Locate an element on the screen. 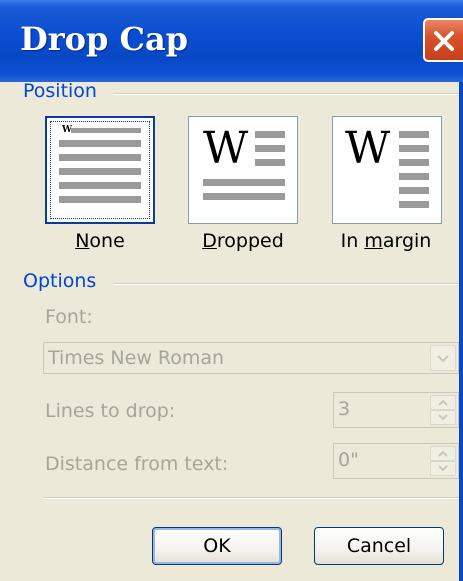 The height and width of the screenshot is (581, 463). options-group-label: Options is located at coordinates (60, 281).